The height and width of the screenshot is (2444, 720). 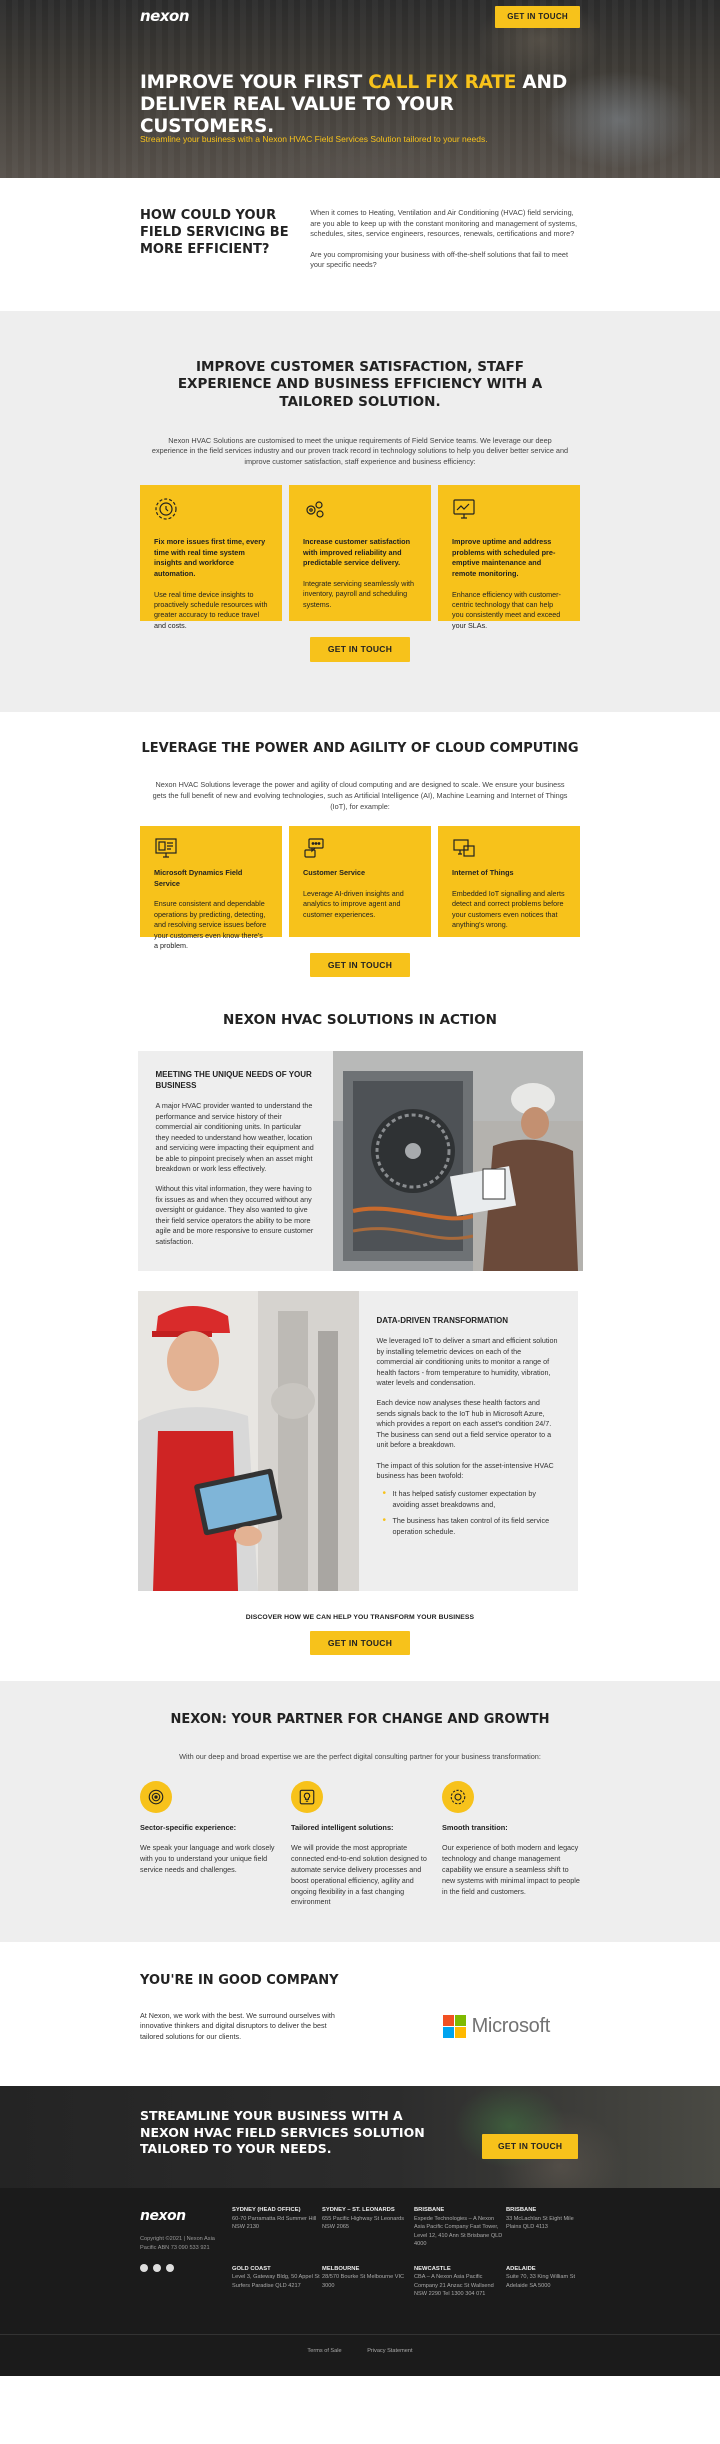 I want to click on linkedin-icon, so click(x=157, y=2268).